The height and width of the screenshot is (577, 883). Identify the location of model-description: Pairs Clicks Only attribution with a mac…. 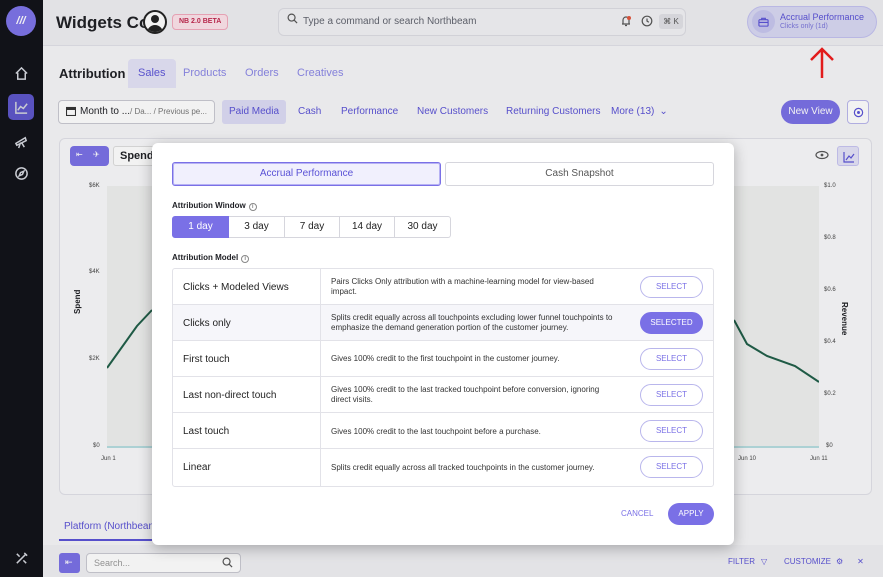
(462, 286).